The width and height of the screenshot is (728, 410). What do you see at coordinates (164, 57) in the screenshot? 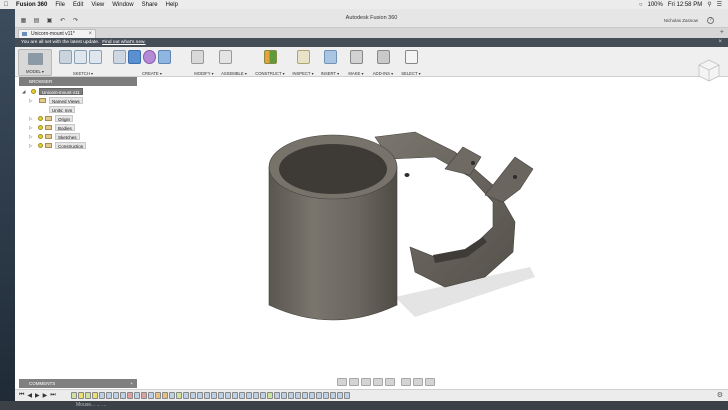
I see `form-icon` at bounding box center [164, 57].